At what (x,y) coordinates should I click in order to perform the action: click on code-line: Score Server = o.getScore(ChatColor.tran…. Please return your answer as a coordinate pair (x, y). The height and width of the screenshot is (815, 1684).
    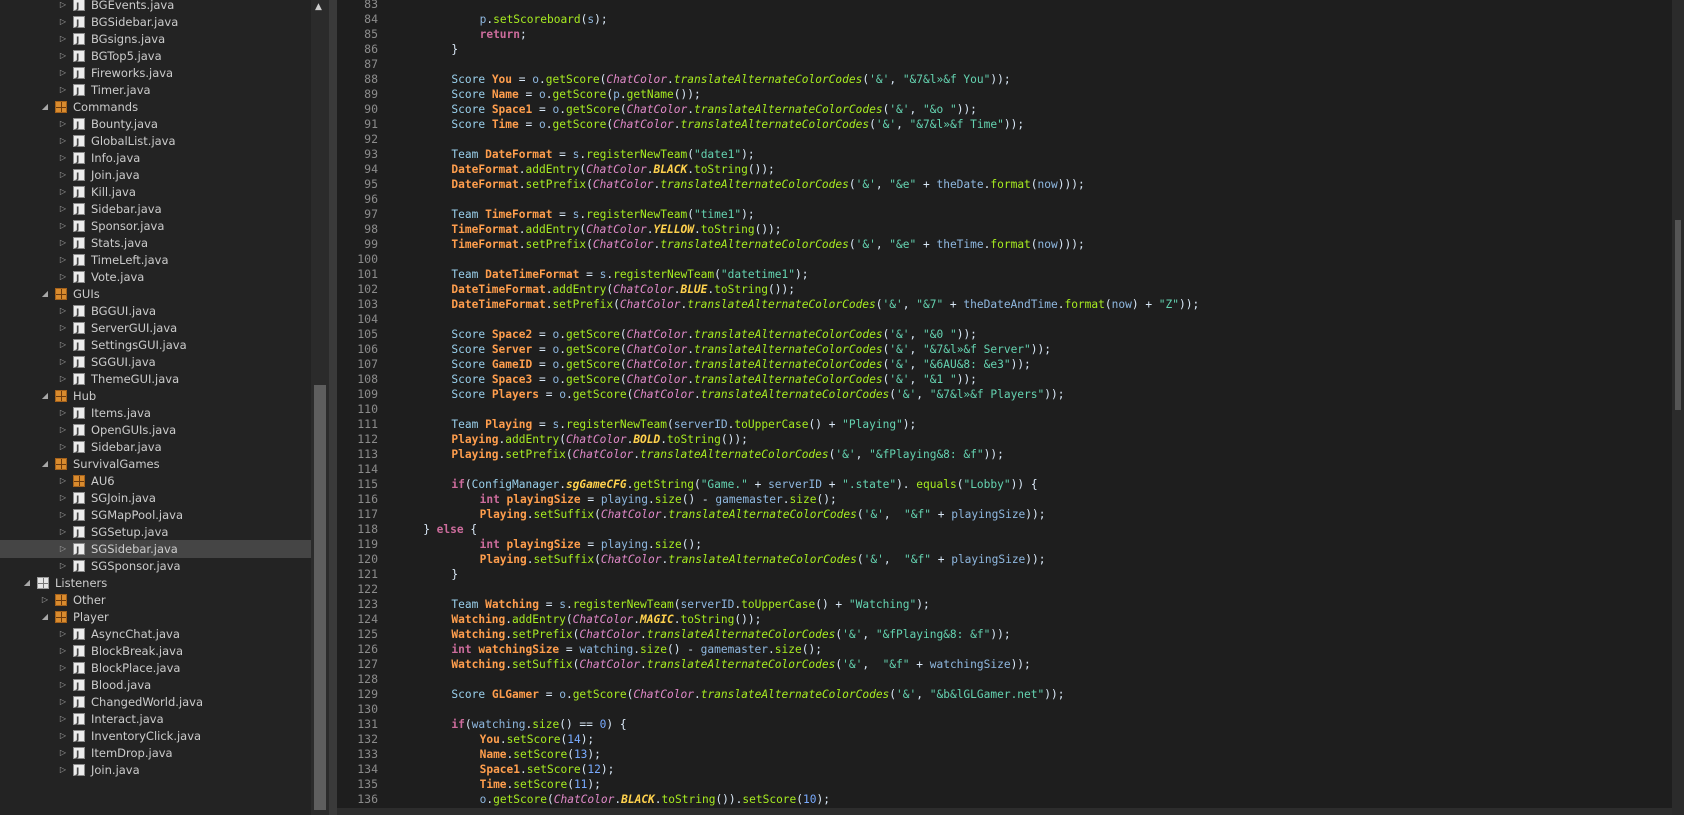
    Looking at the image, I should click on (751, 349).